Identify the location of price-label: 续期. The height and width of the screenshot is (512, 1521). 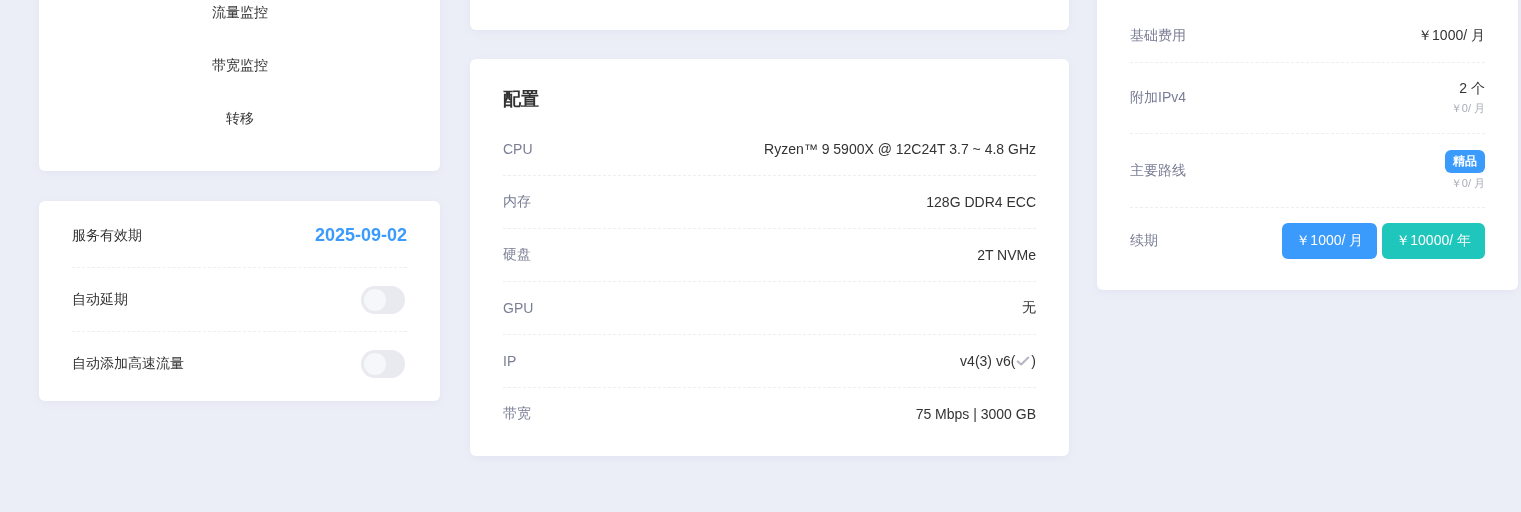
(1144, 241).